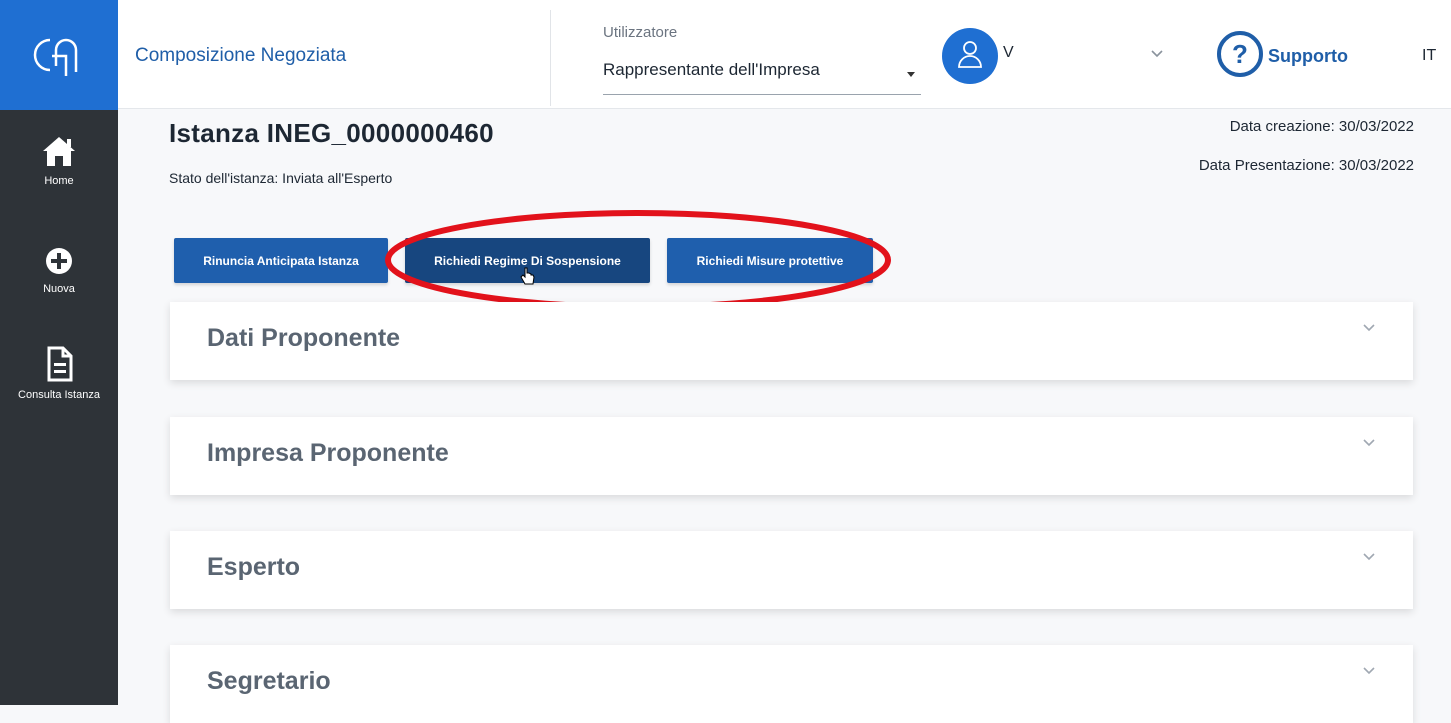 The width and height of the screenshot is (1451, 723). I want to click on avatar, so click(970, 56).